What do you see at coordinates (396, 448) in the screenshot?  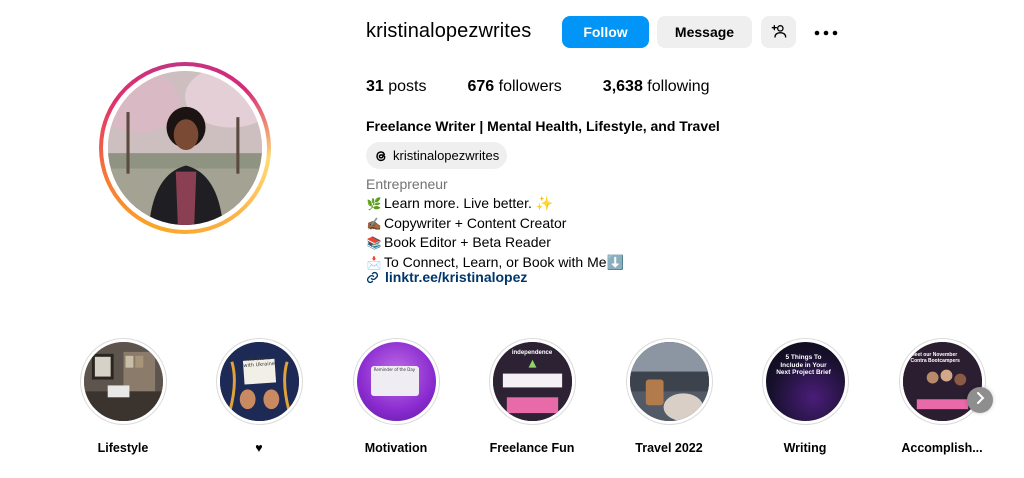 I see `highlight-label: Motivation` at bounding box center [396, 448].